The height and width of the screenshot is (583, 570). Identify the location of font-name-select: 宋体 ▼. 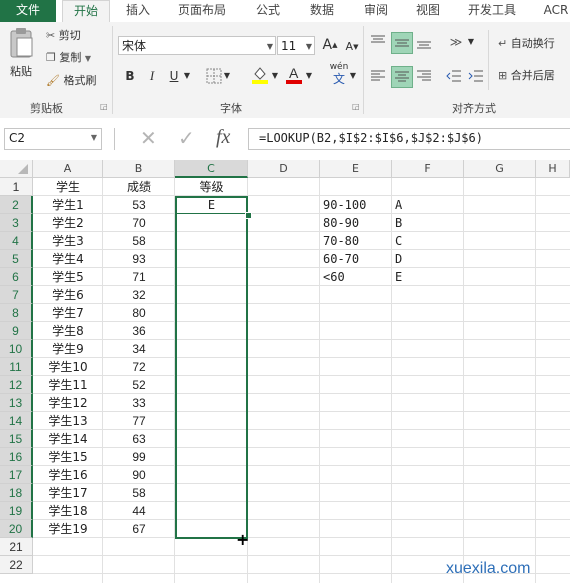
(197, 45).